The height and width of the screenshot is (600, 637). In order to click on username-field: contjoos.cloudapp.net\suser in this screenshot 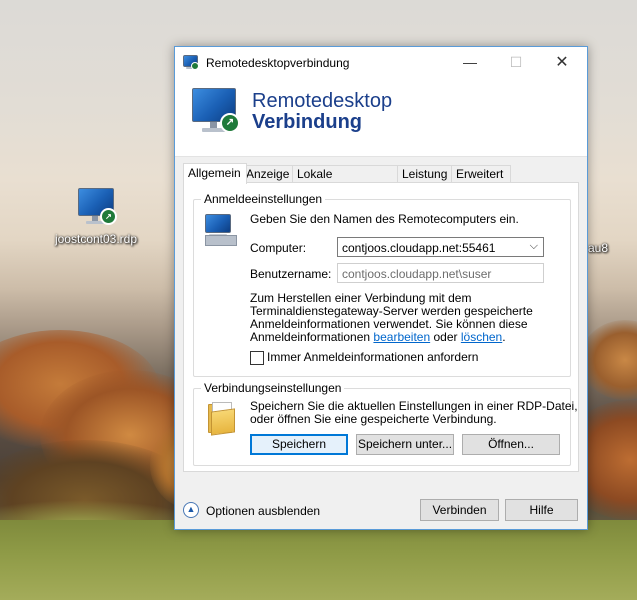, I will do `click(440, 273)`.